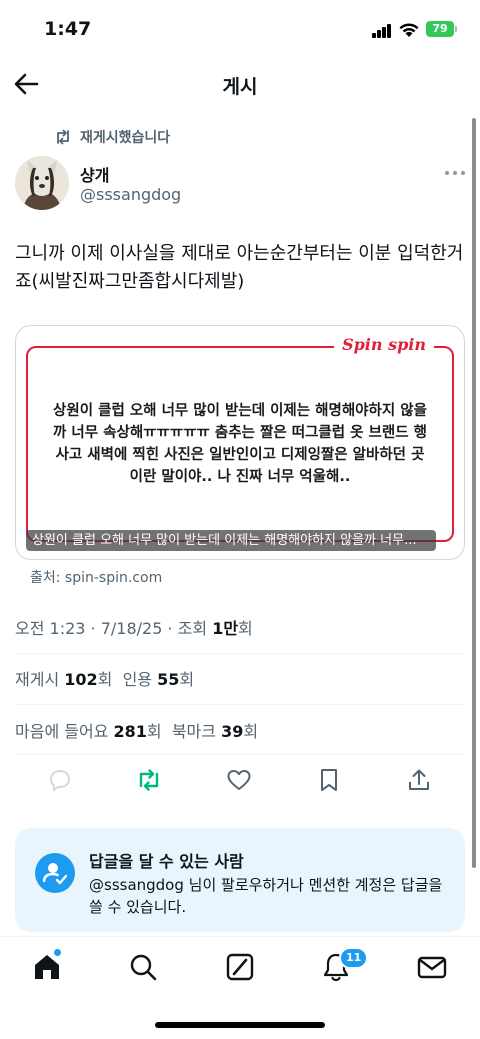  Describe the element at coordinates (96, 577) in the screenshot. I see `card-source: 출처: spin-spin.com` at that location.